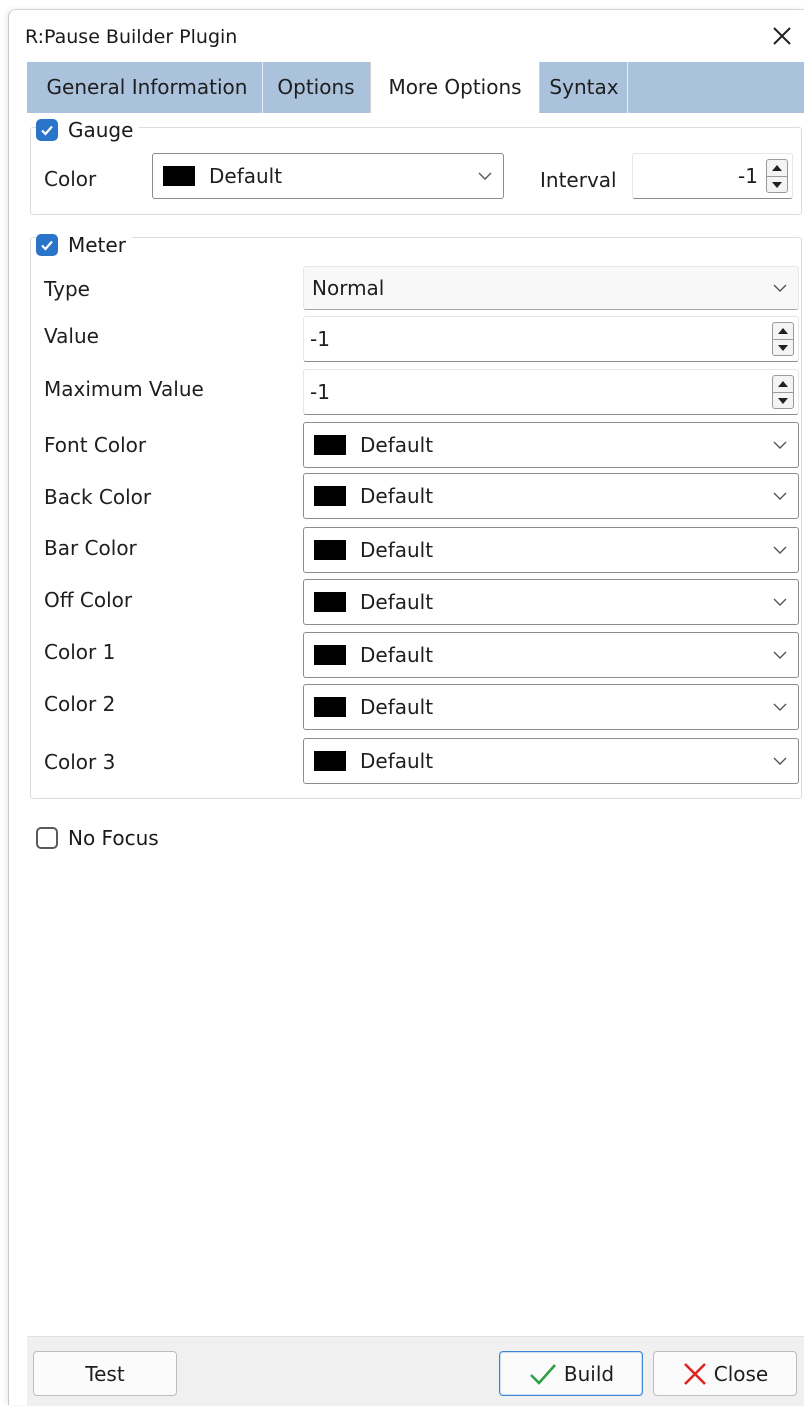 The width and height of the screenshot is (804, 1406). I want to click on tab-more-options: More Options, so click(455, 87).